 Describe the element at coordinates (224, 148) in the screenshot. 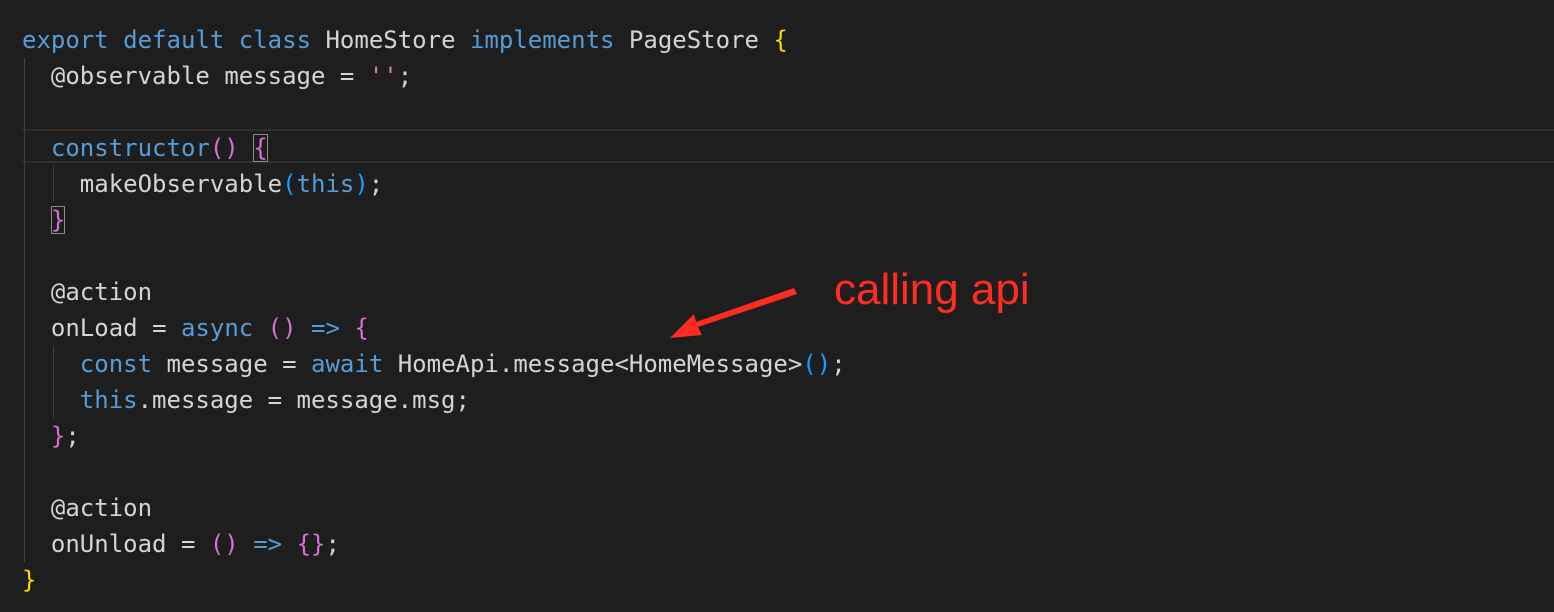

I see `constructor-parens: ()` at that location.